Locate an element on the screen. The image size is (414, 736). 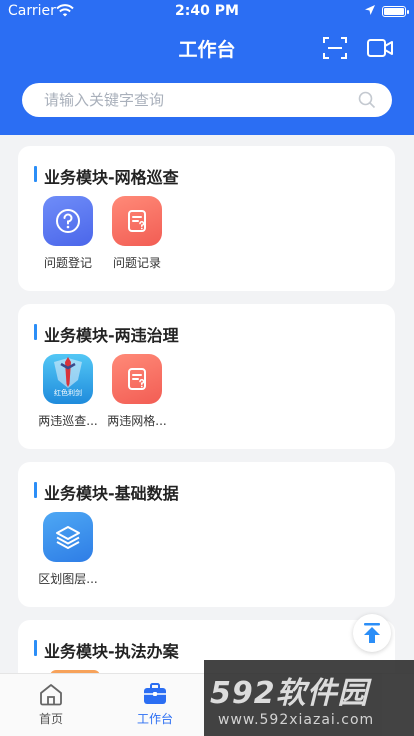
watermark: 592软件园 www.592xiazai.com is located at coordinates (309, 698).